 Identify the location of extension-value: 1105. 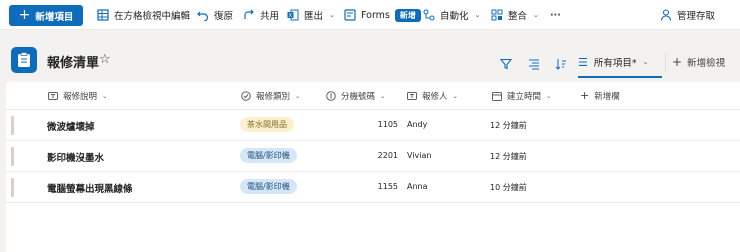
(387, 124).